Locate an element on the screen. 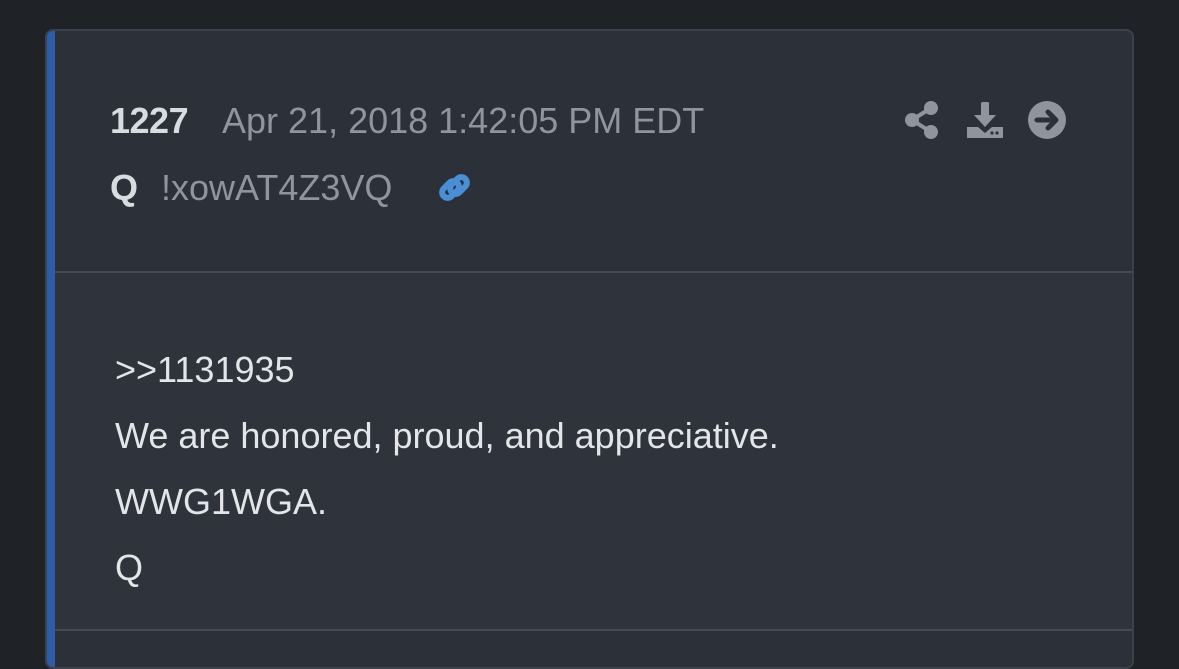 This screenshot has height=669, width=1179. post-text-line: WWG1WGA. is located at coordinates (221, 501).